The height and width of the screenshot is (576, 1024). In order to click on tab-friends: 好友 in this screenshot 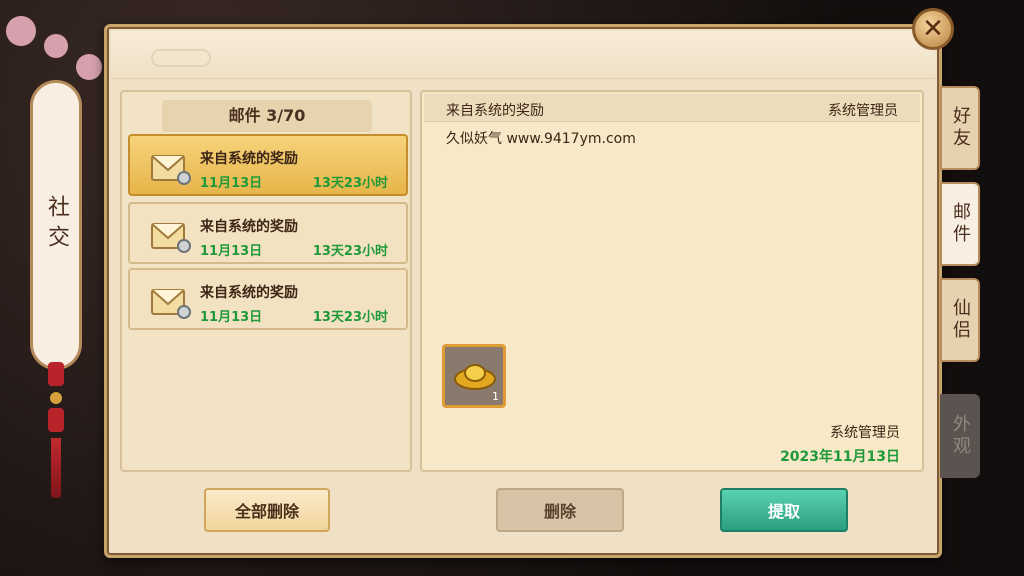, I will do `click(960, 128)`.